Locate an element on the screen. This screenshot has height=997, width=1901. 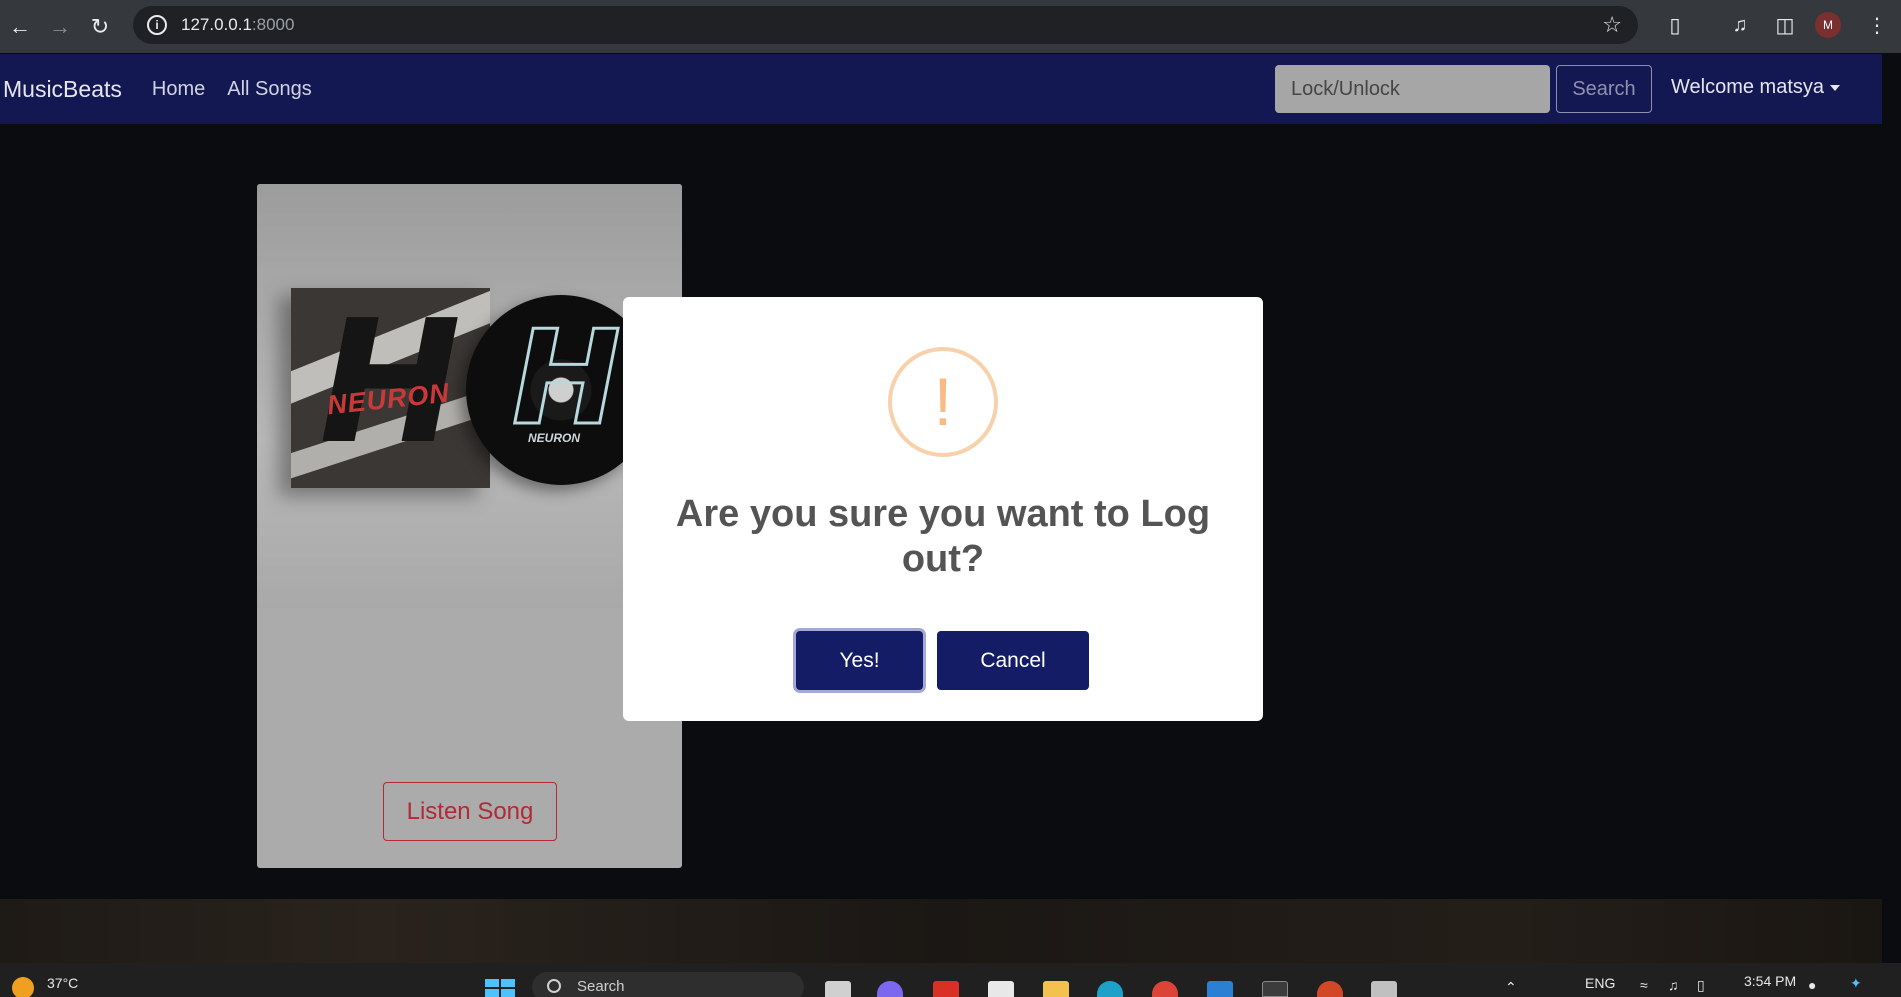
chrome-icon is located at coordinates (1165, 989).